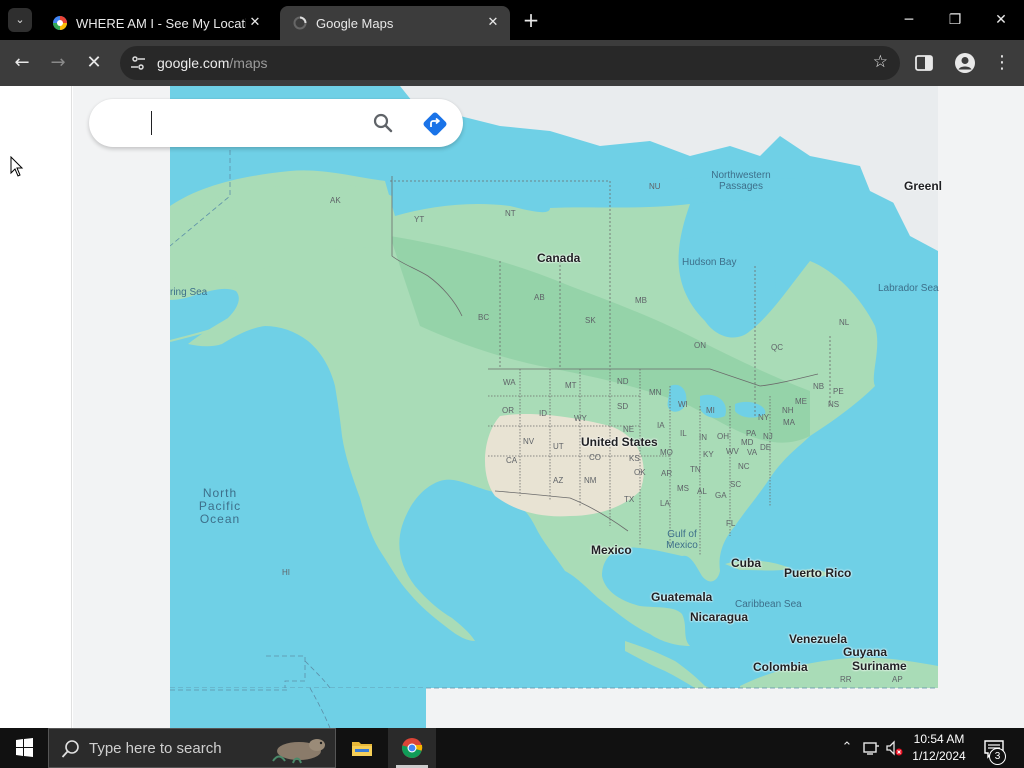 Image resolution: width=1024 pixels, height=768 pixels. What do you see at coordinates (138, 63) in the screenshot?
I see `site-settings-icon` at bounding box center [138, 63].